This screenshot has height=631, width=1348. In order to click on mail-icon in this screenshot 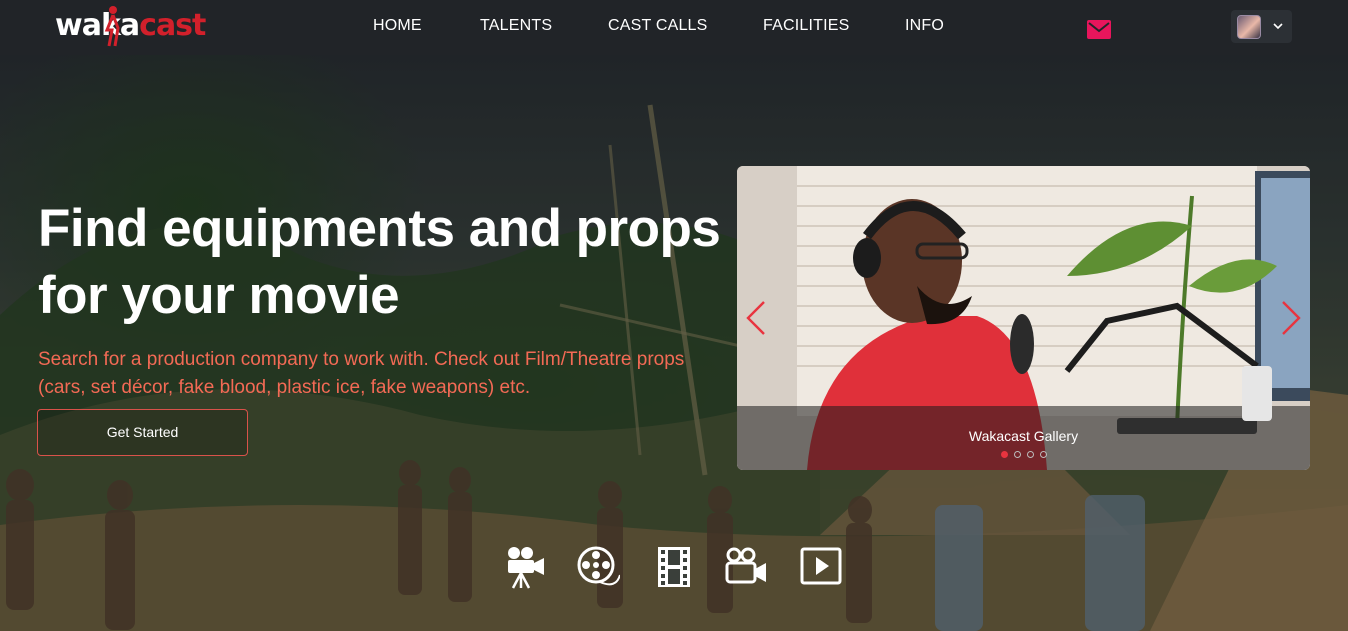, I will do `click(1099, 29)`.